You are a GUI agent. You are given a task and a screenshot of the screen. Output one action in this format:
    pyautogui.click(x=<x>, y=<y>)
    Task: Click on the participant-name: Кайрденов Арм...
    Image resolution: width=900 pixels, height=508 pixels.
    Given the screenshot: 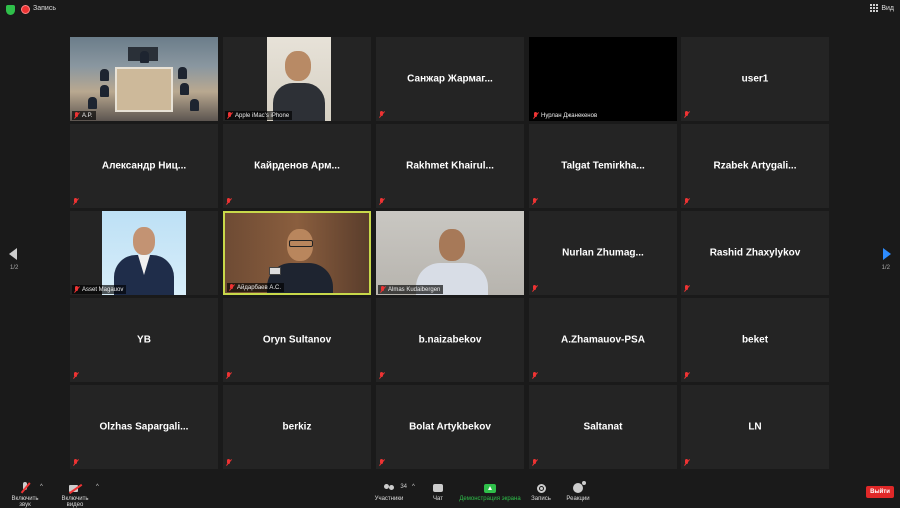 What is the action you would take?
    pyautogui.click(x=297, y=166)
    